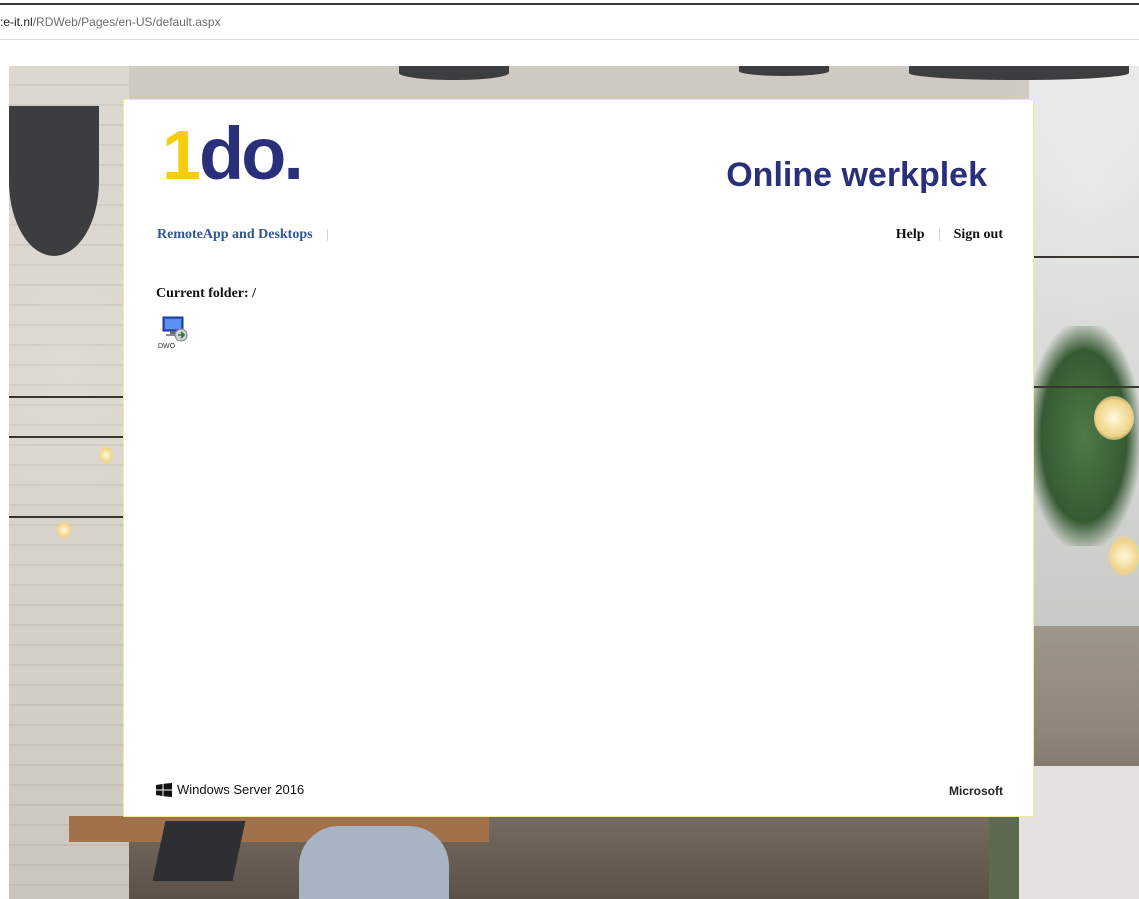 Image resolution: width=1139 pixels, height=899 pixels. What do you see at coordinates (569, 22) in the screenshot?
I see `address-bar: :e-it.nl/RDWeb/Pages/en-US/default.aspx` at bounding box center [569, 22].